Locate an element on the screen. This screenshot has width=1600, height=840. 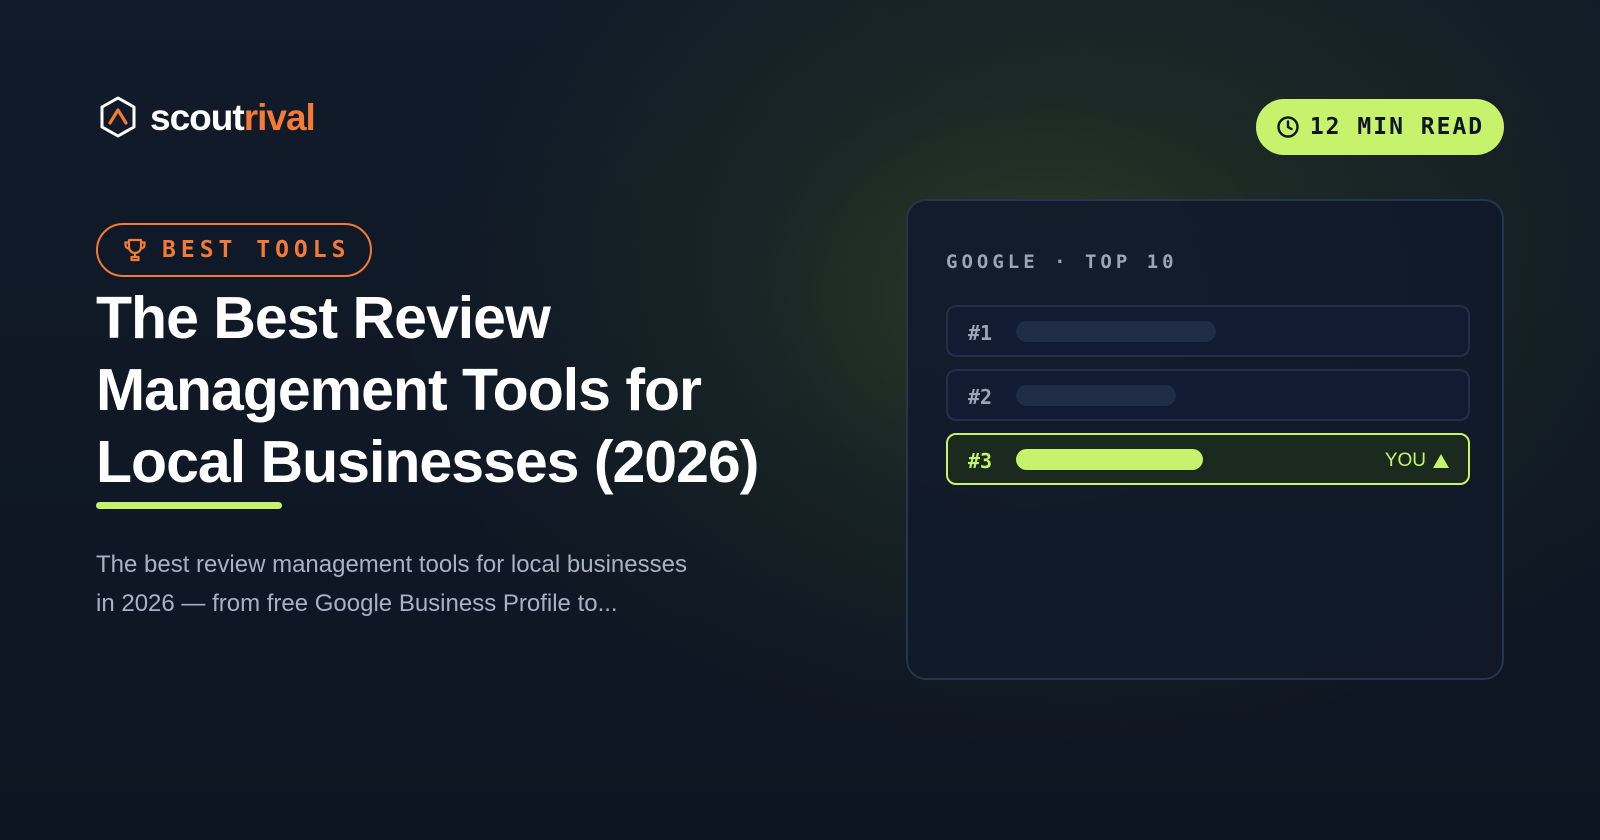
rank-number: #3 is located at coordinates (980, 461).